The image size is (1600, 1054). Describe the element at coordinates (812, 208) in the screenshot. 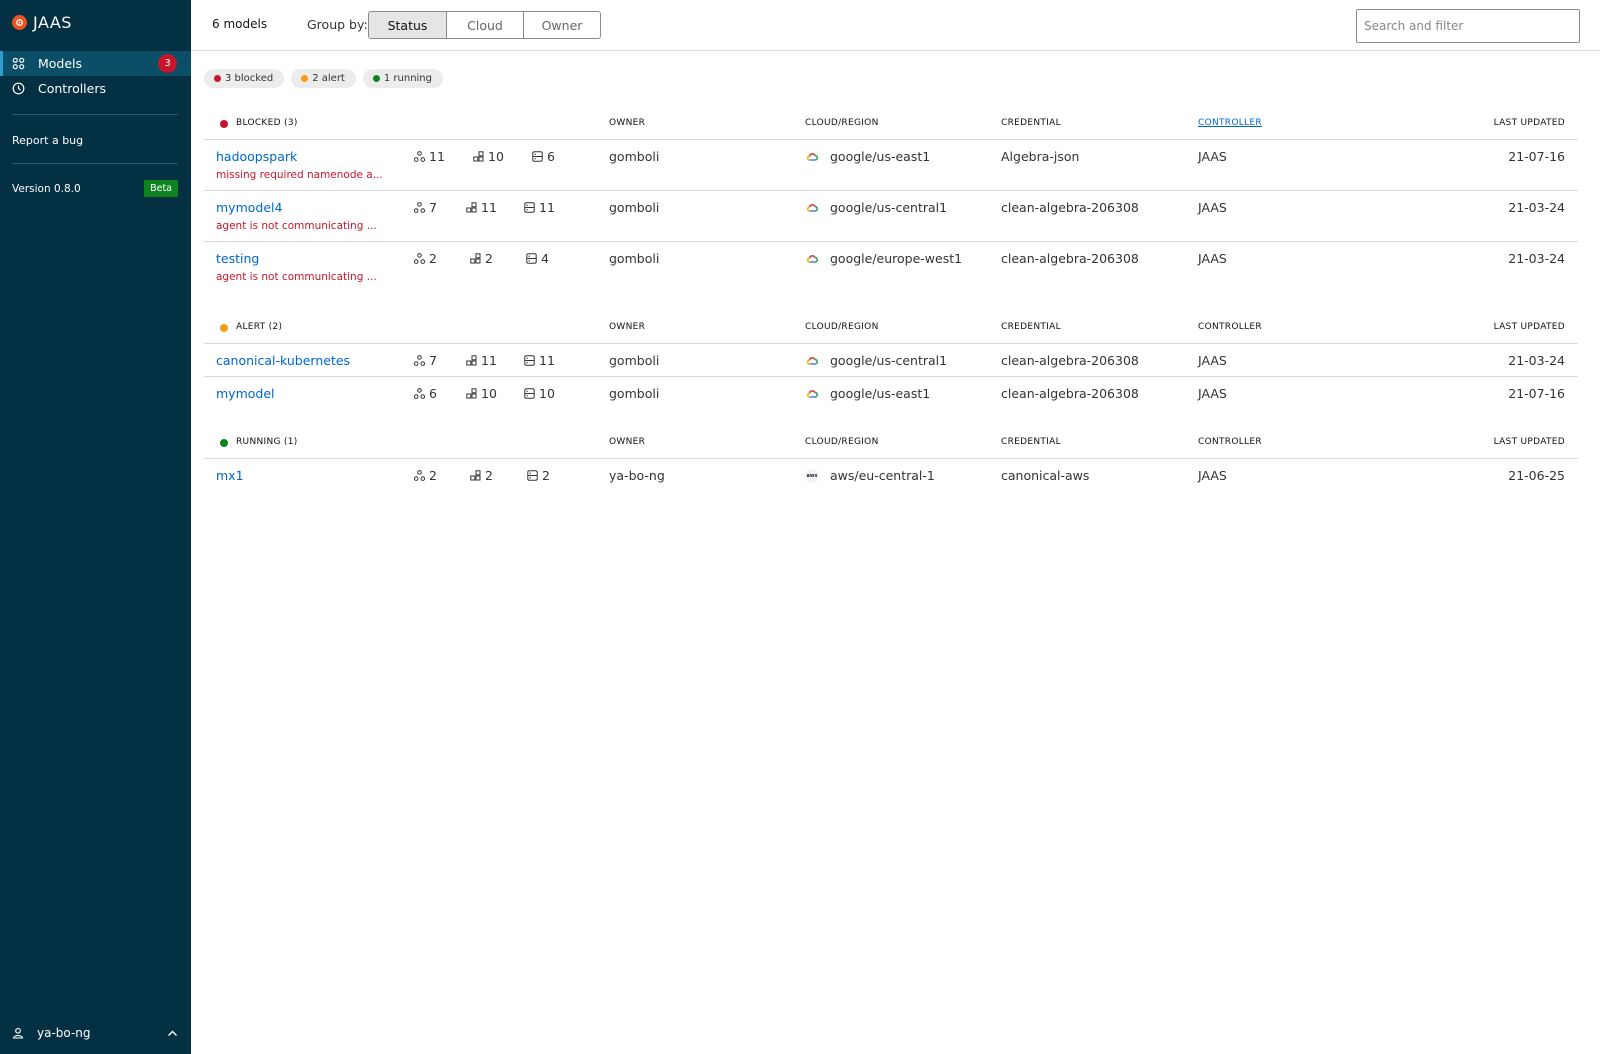

I see `google-cloud-icon` at that location.